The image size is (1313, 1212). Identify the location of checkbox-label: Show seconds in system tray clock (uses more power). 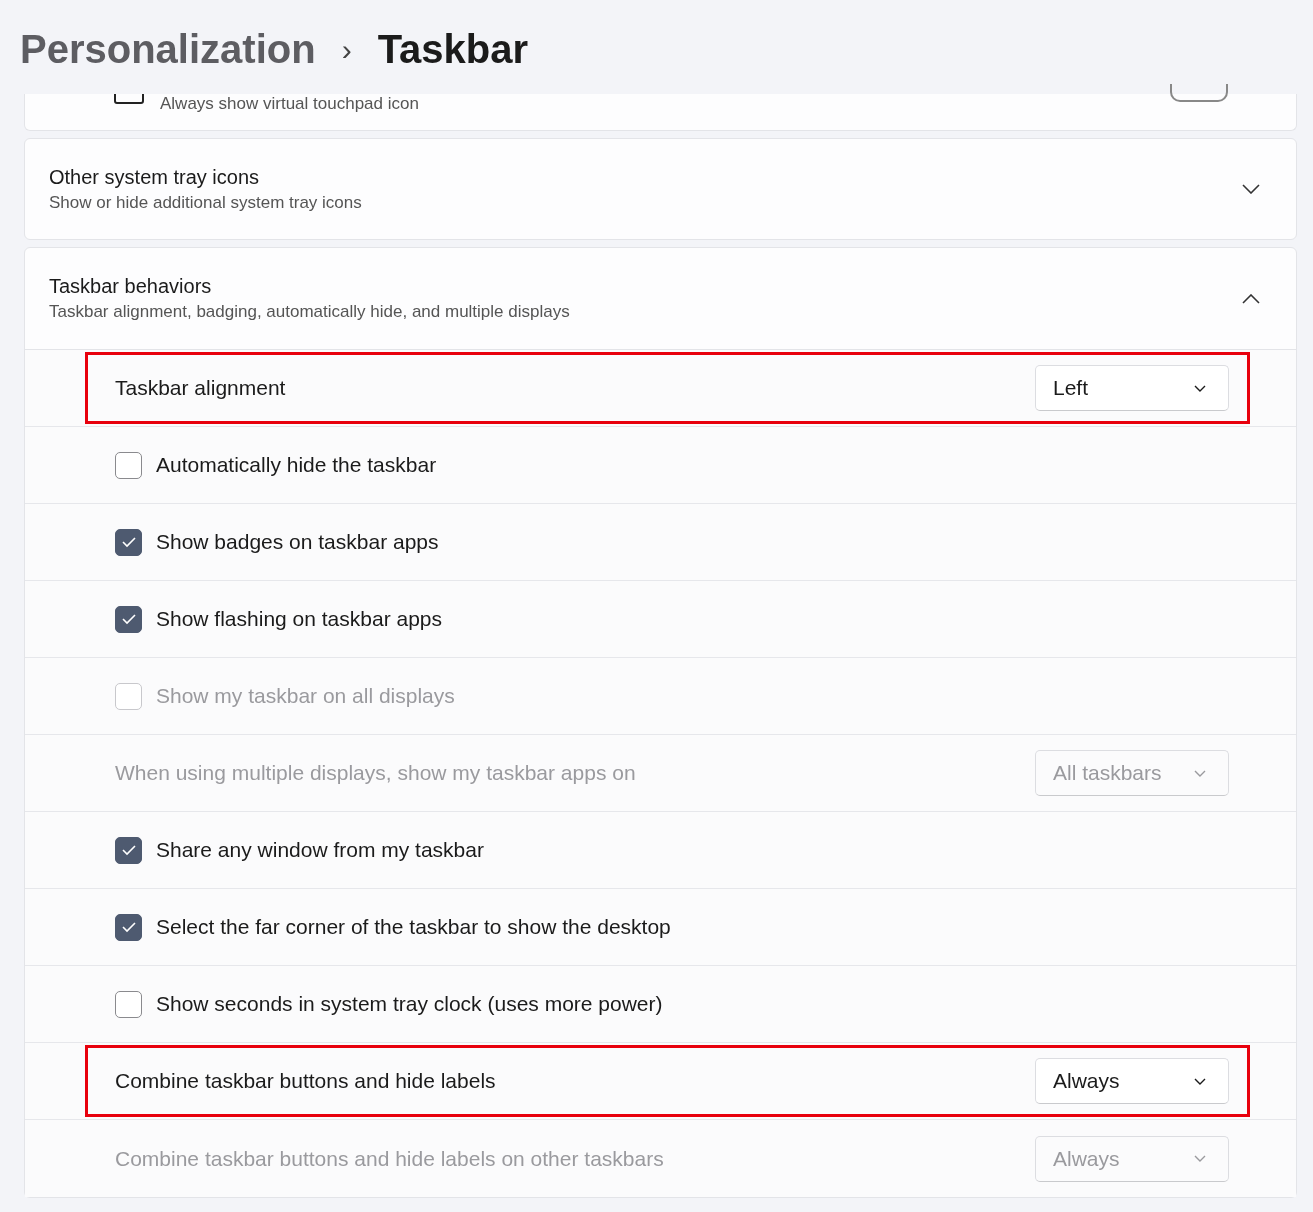
(410, 1004).